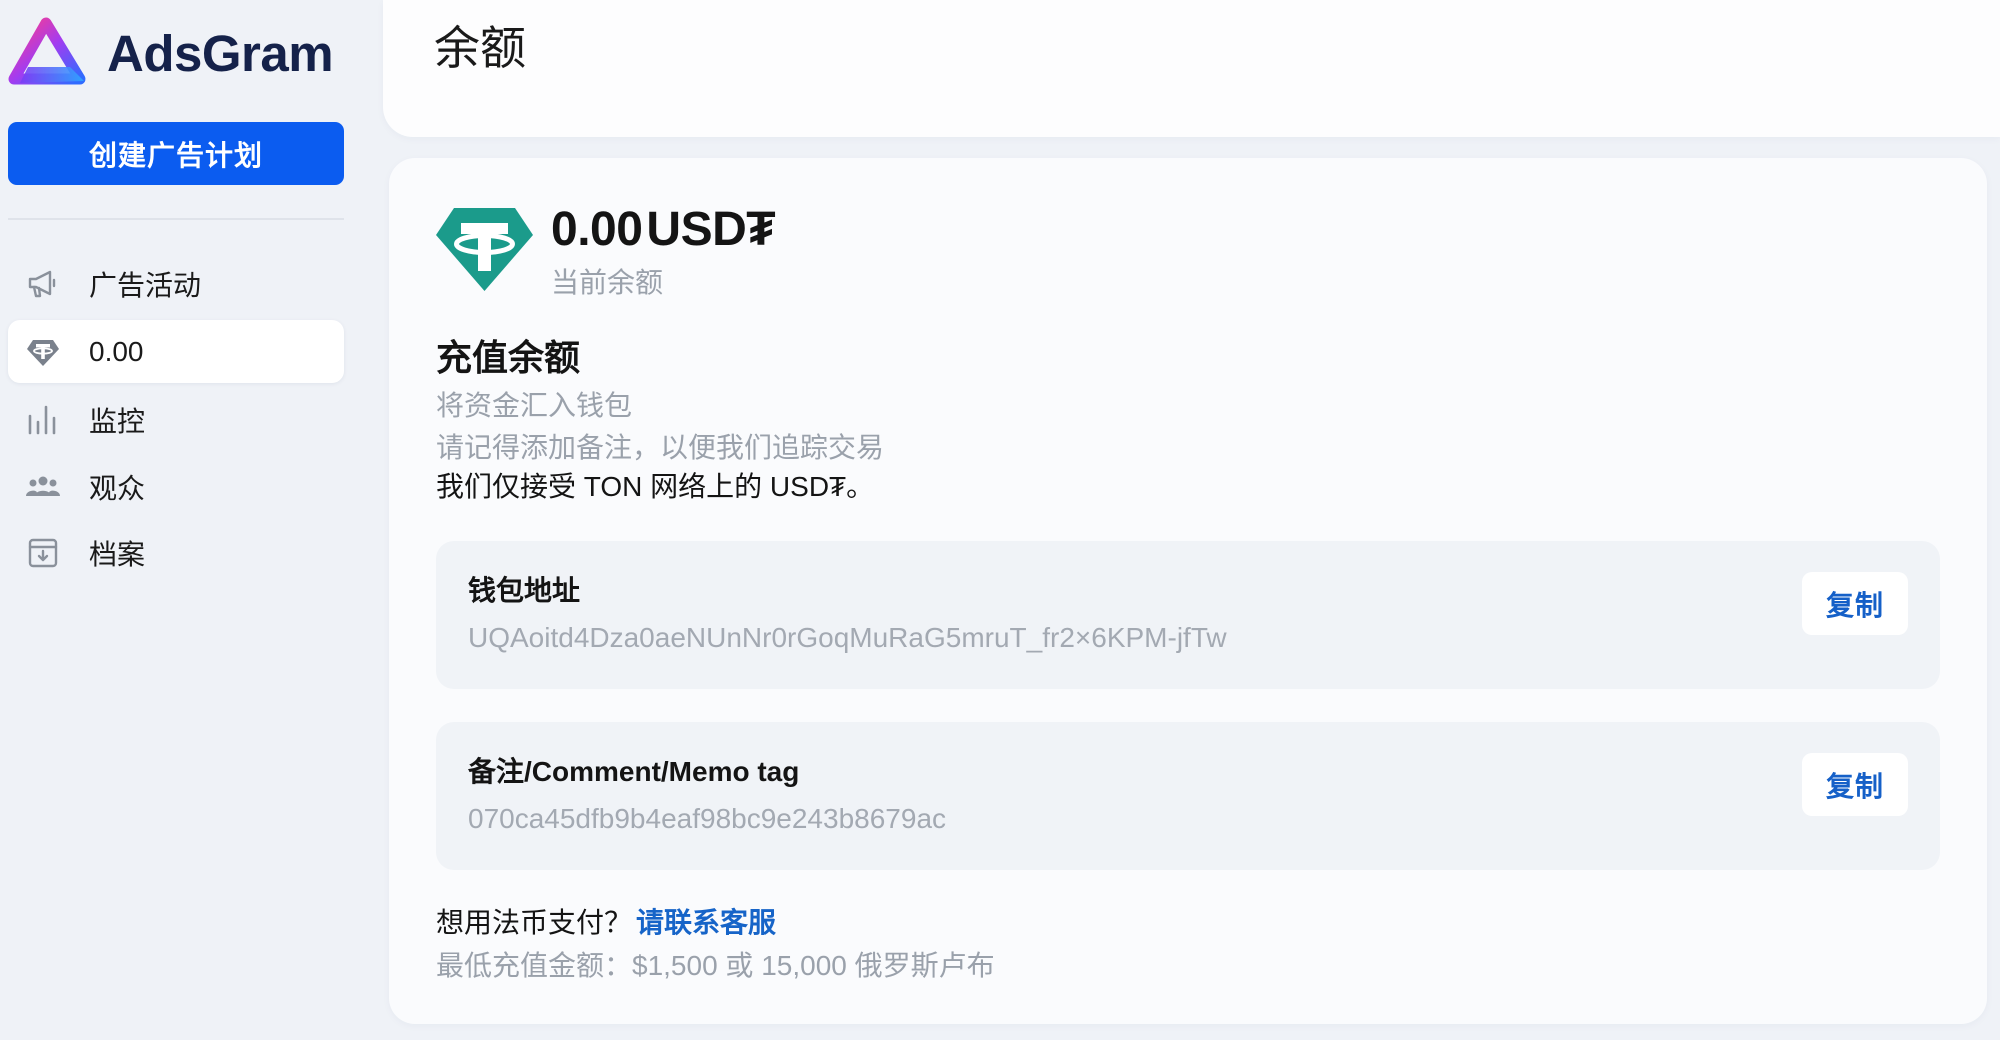 The image size is (2000, 1040). Describe the element at coordinates (47, 51) in the screenshot. I see `adsgram-logo-icon` at that location.